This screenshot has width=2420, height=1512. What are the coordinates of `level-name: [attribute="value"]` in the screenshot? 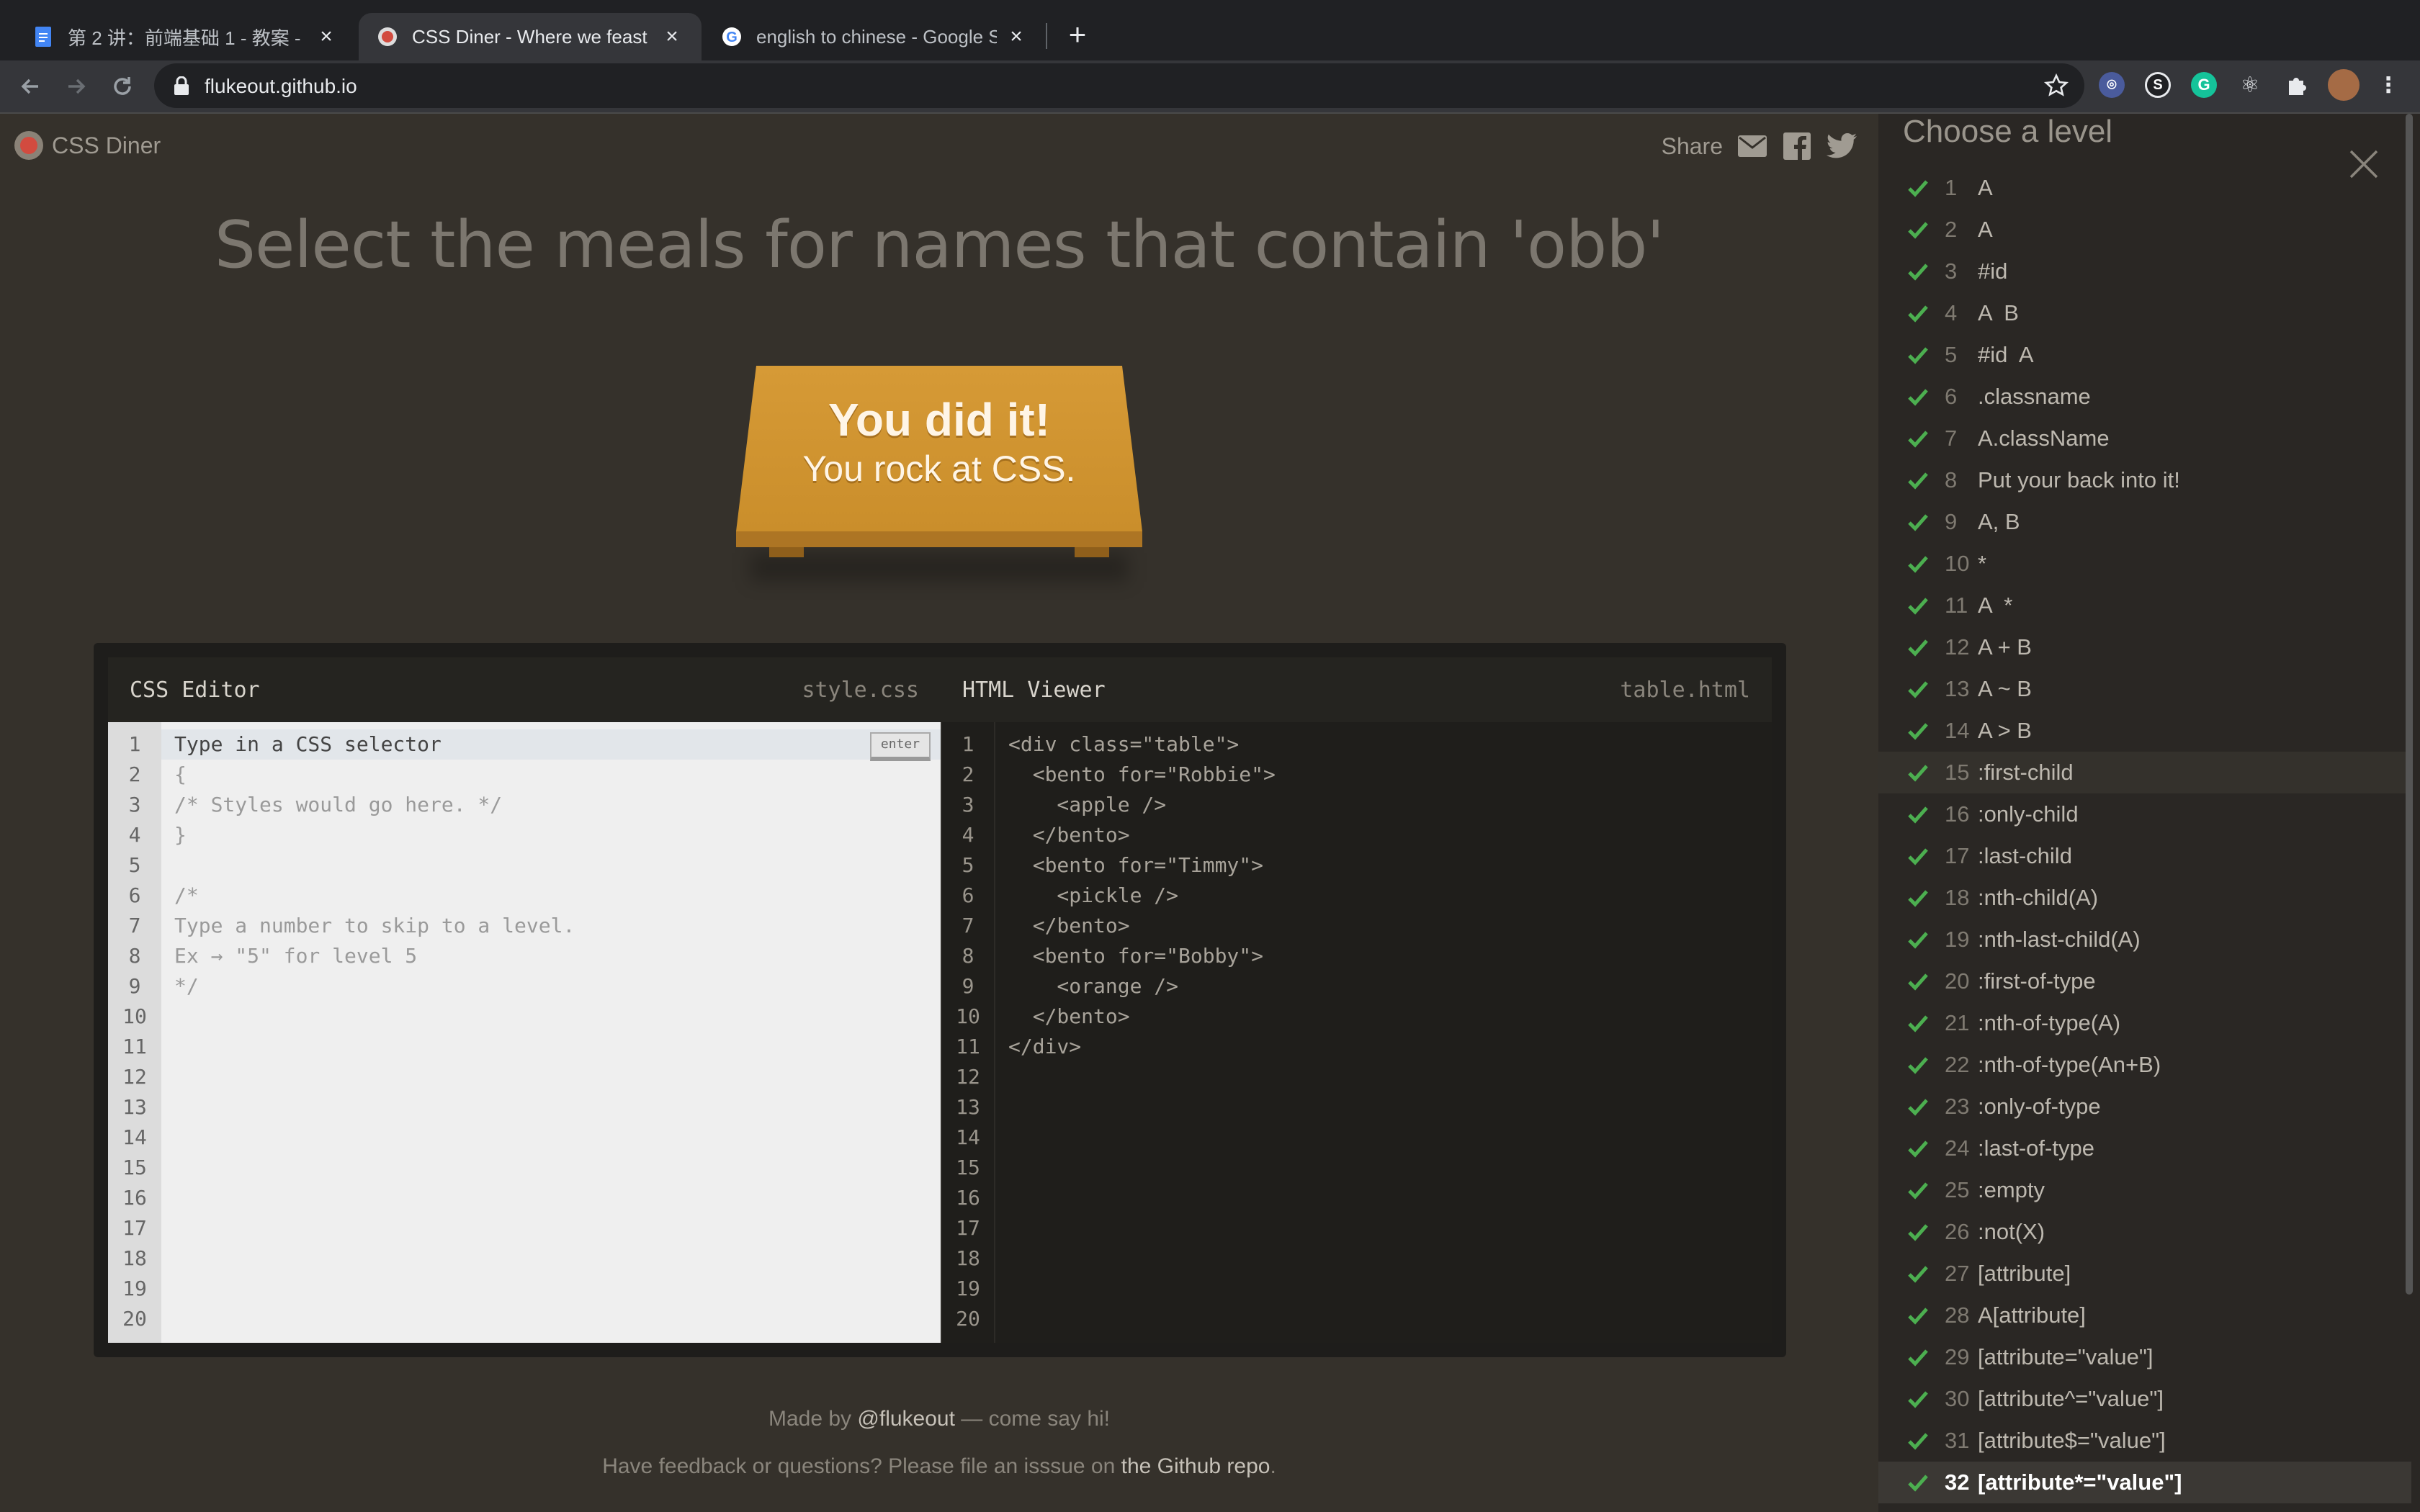 It's located at (2066, 1356).